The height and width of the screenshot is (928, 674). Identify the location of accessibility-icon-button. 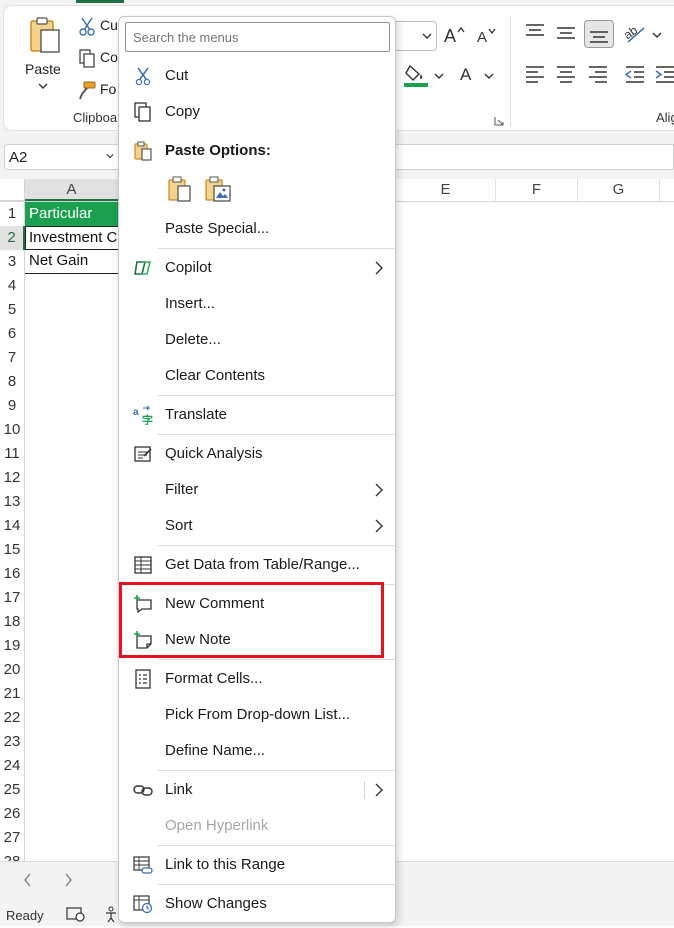
(111, 914).